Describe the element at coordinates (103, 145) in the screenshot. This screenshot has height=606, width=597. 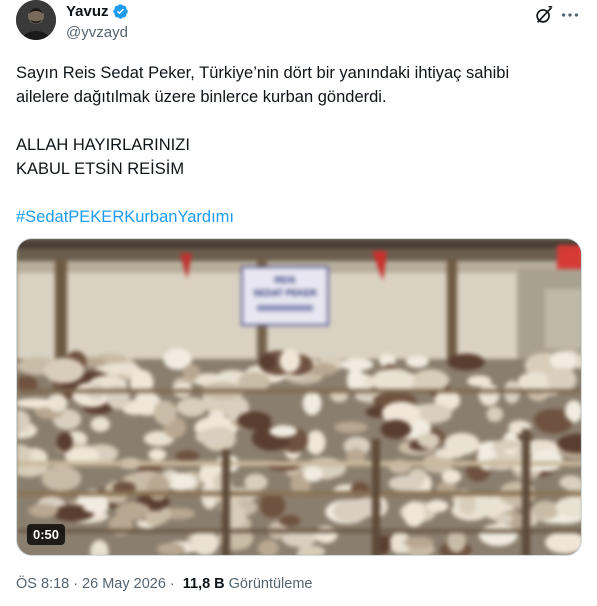
I see `tweet-line: ALLAH HAYIRLARINIZI` at that location.